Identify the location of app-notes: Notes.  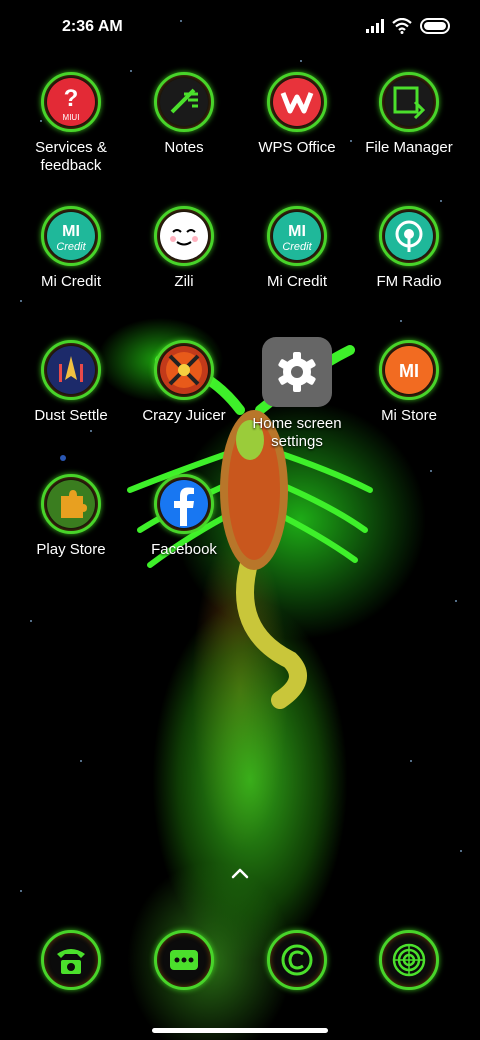
(184, 114).